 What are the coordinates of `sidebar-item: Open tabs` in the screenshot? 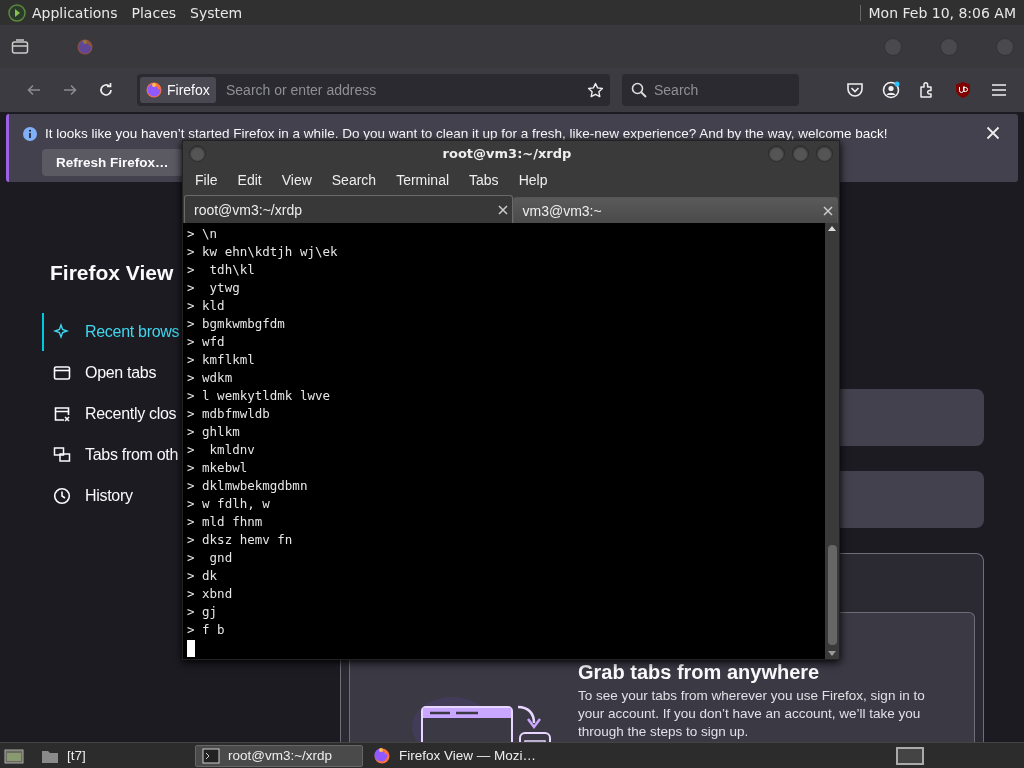 It's located at (111, 373).